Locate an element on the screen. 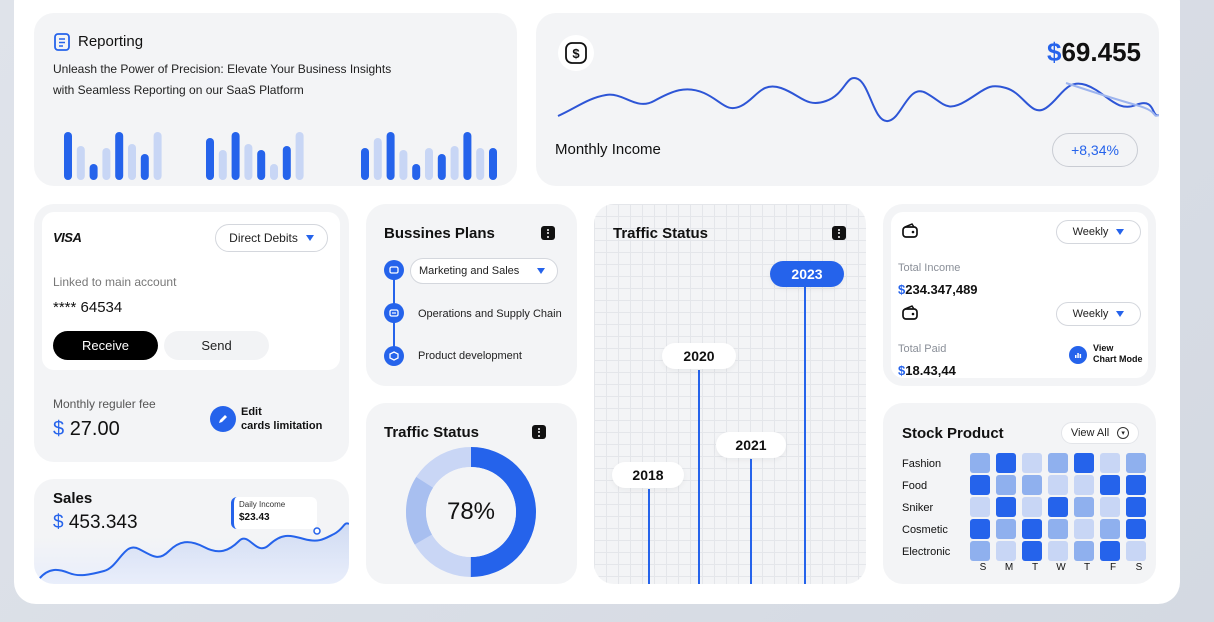 Image resolution: width=1214 pixels, height=622 pixels. view-all-button: View All ▾ is located at coordinates (1100, 433).